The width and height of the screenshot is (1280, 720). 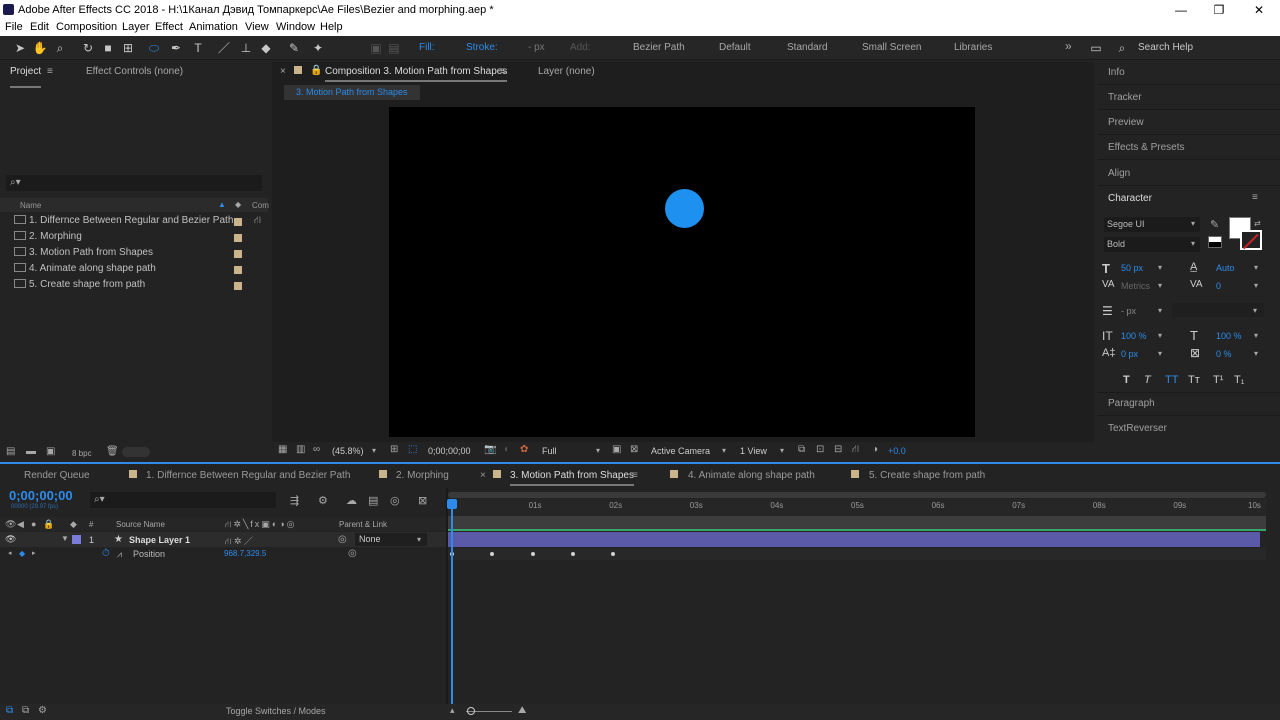 I want to click on tab-layer: Layer (none), so click(x=566, y=71).